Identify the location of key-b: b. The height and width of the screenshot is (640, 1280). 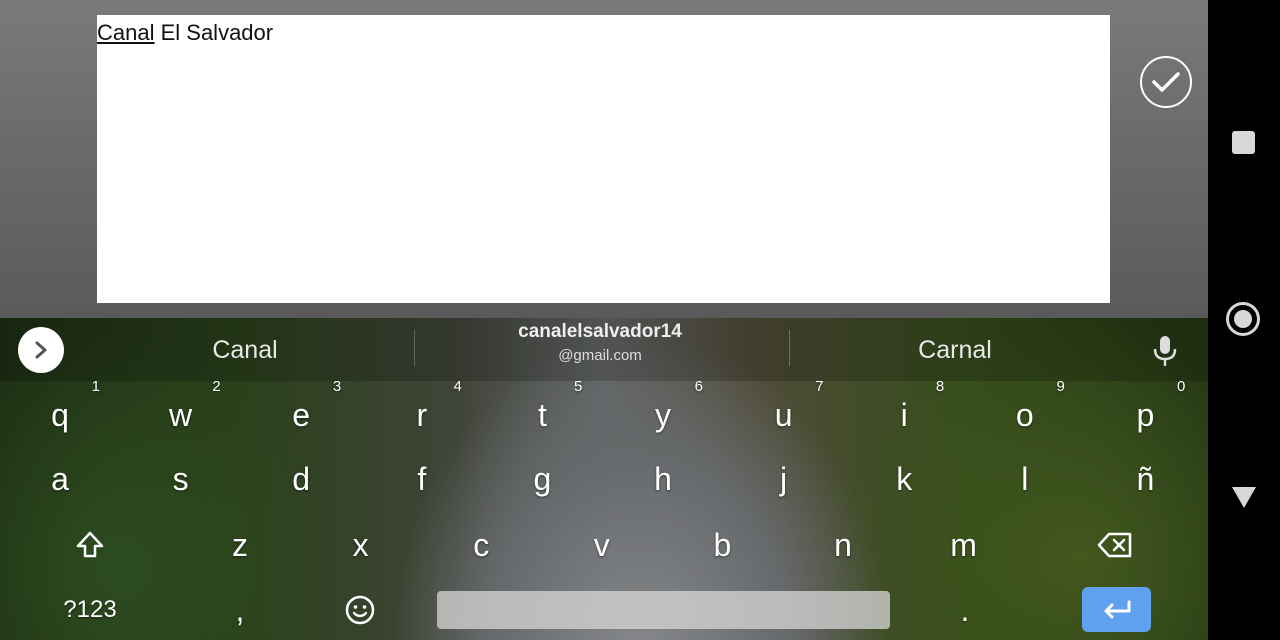
(722, 545).